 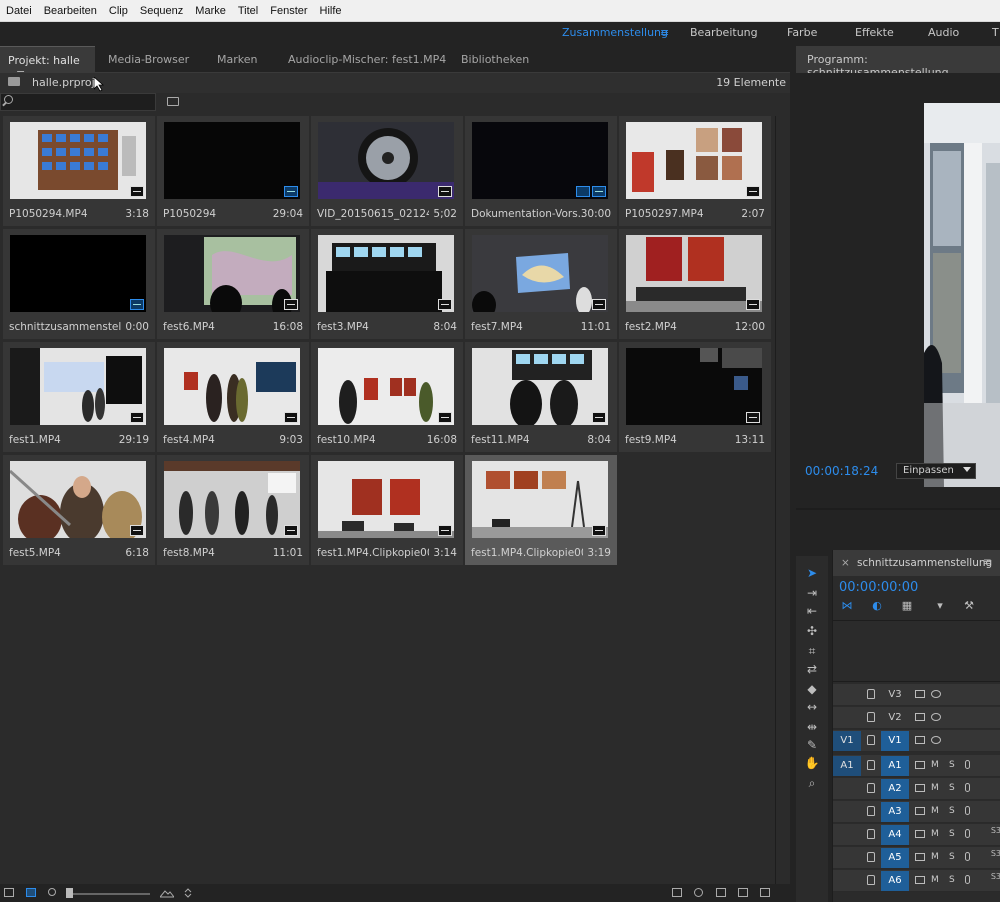 I want to click on trash-icon, so click(x=765, y=892).